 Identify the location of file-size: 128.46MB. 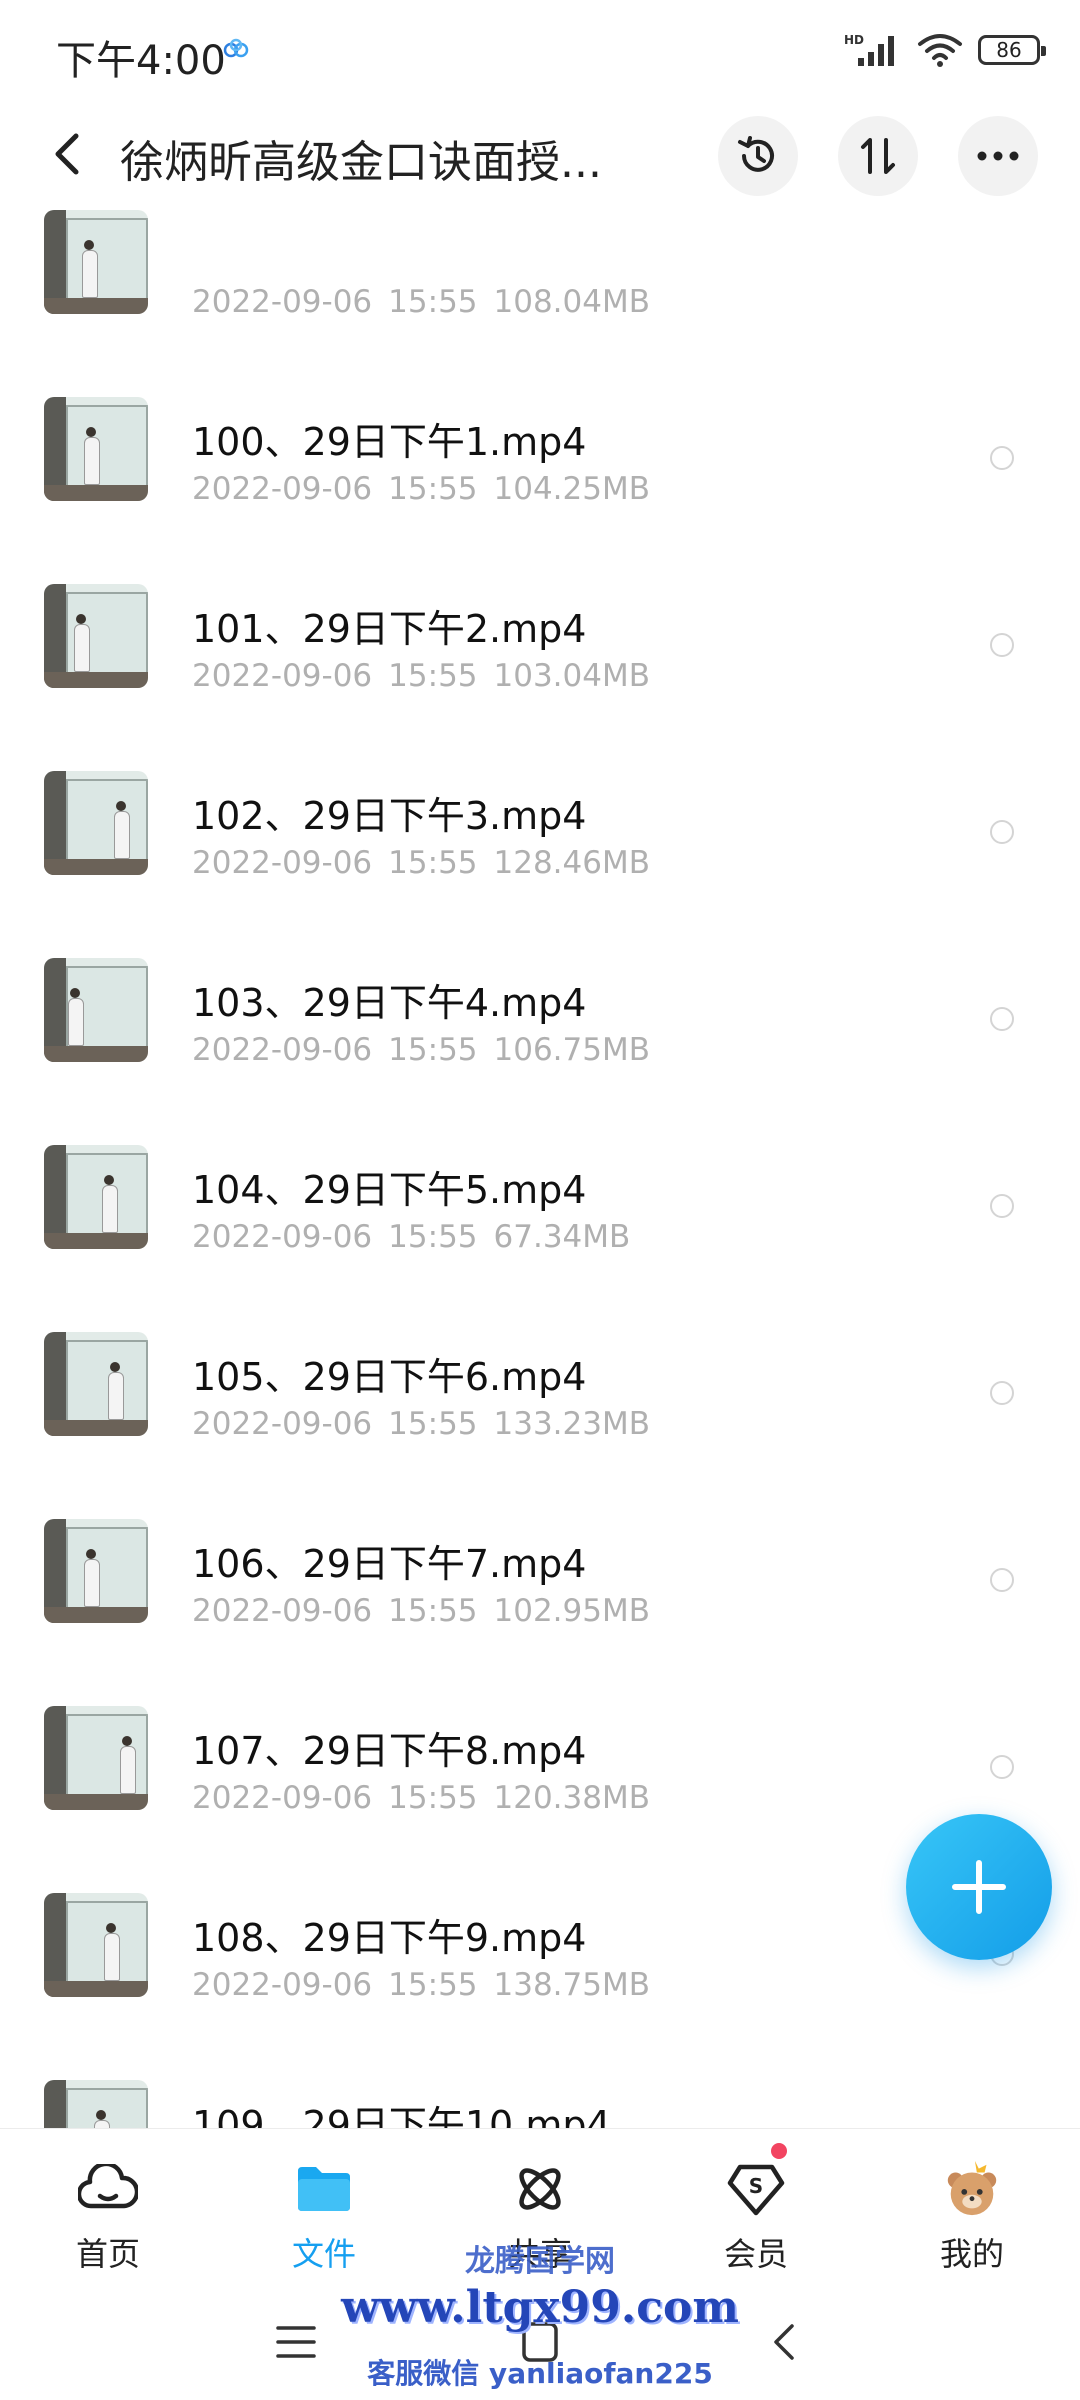
(571, 863).